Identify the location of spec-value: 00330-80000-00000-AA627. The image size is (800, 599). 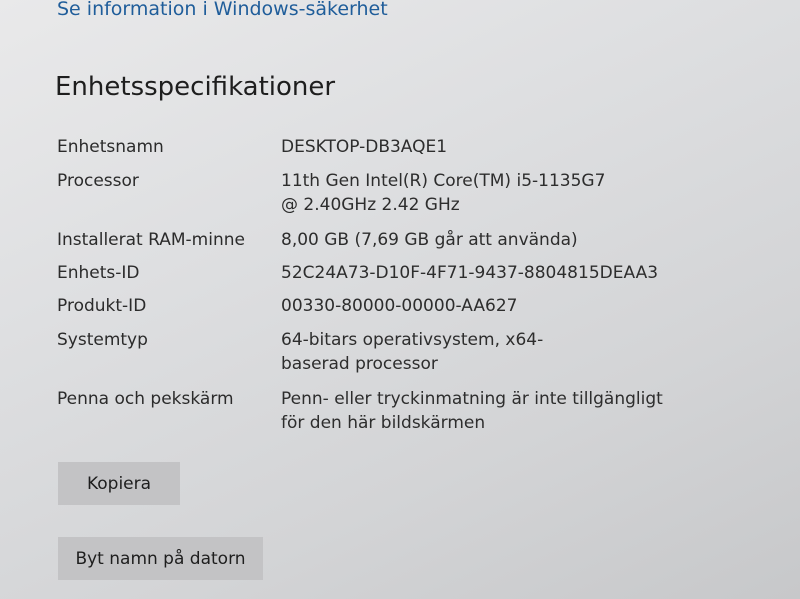
(399, 306).